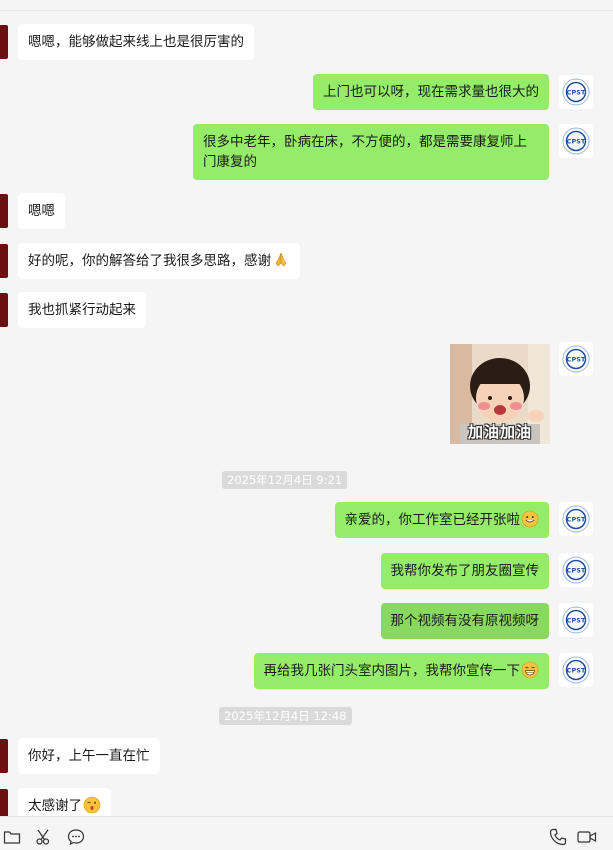 This screenshot has height=850, width=613. I want to click on incoming-message: 嗯嗯，能够做起来线上也是很厉害的, so click(136, 42).